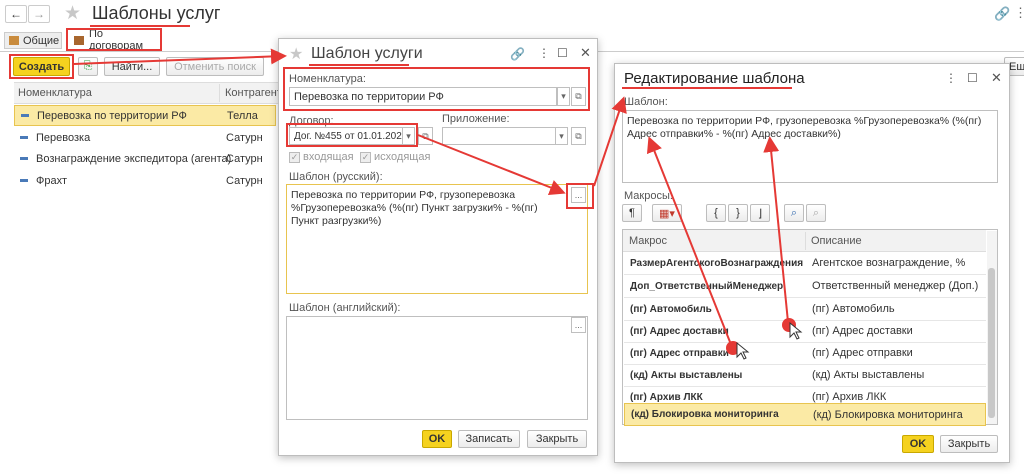 This screenshot has height=475, width=1024. Describe the element at coordinates (776, 229) in the screenshot. I see `arrow-delivery-to-text` at that location.